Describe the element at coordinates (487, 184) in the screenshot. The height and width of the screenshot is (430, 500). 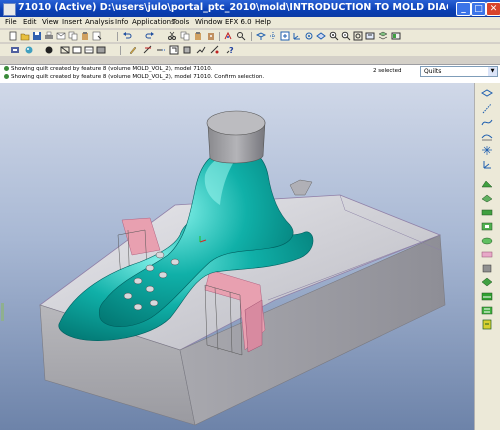
I see `mold-volume-icon` at that location.